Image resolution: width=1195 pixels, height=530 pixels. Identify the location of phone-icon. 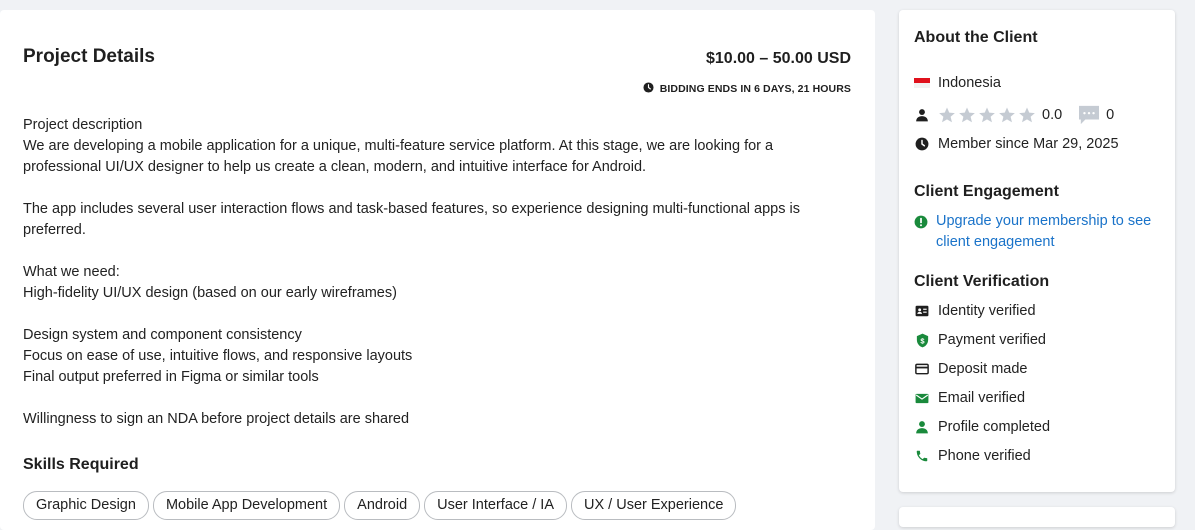
(922, 456).